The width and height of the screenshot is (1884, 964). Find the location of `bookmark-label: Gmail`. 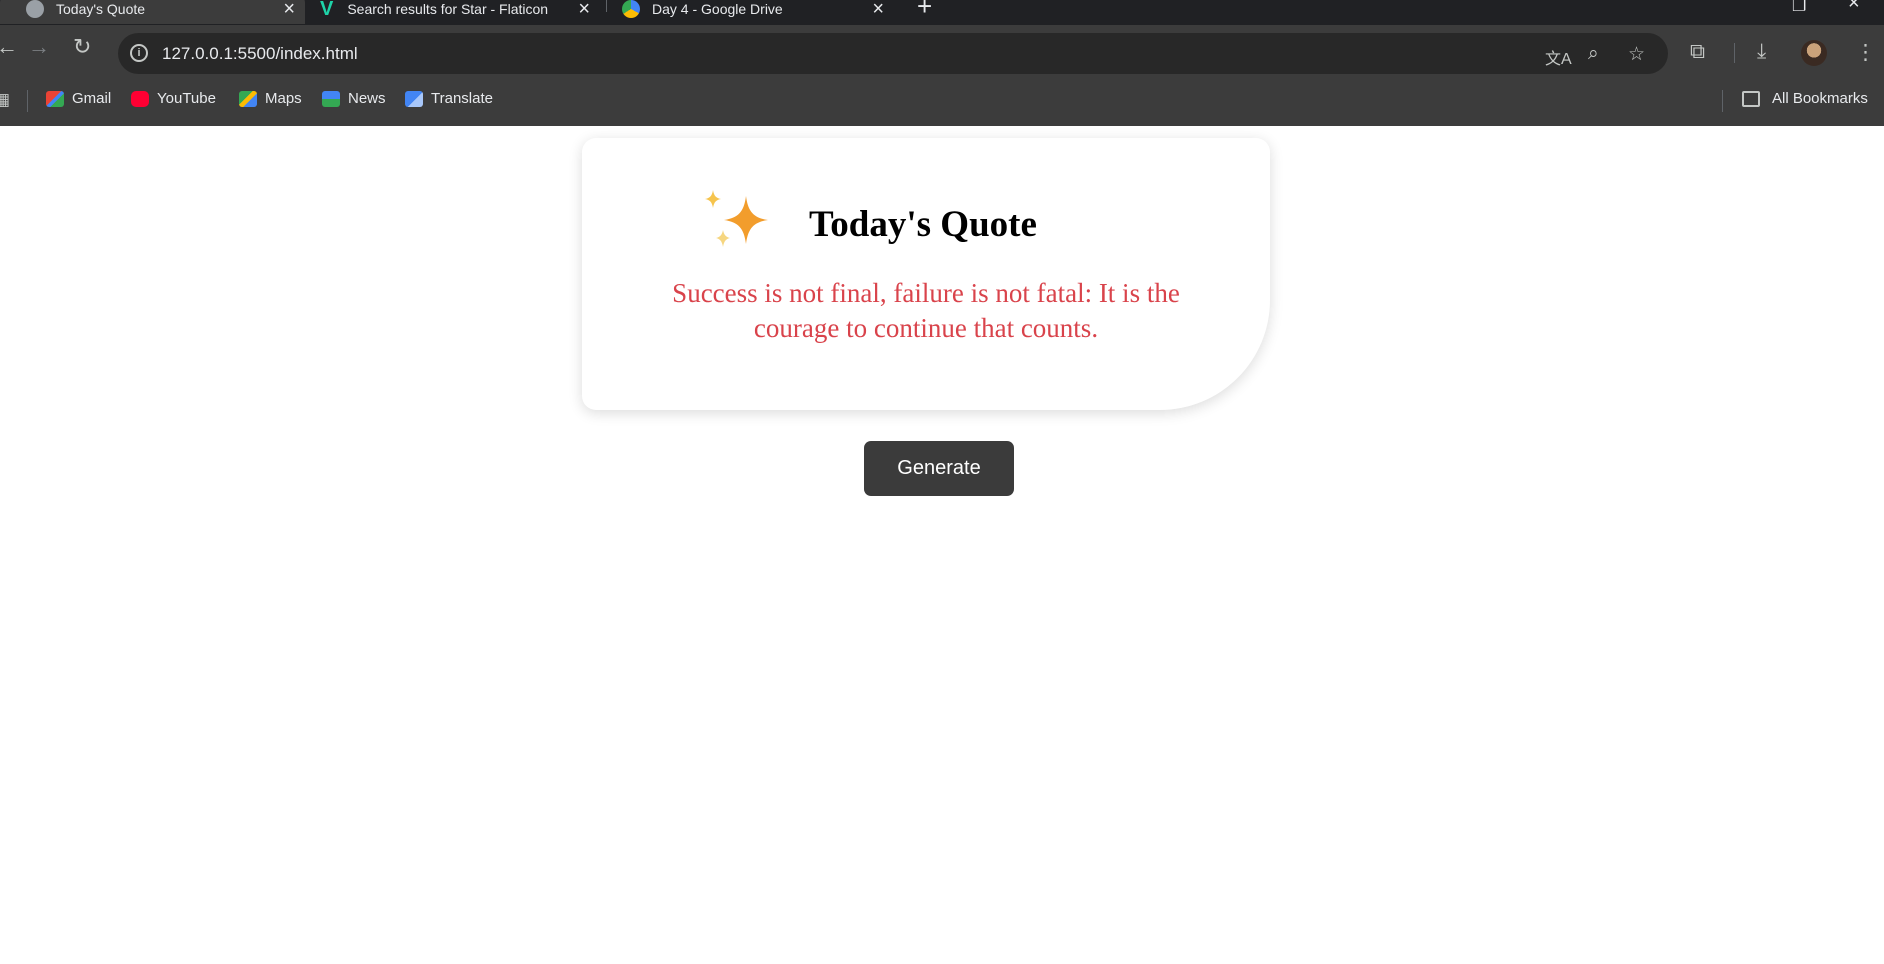

bookmark-label: Gmail is located at coordinates (92, 98).